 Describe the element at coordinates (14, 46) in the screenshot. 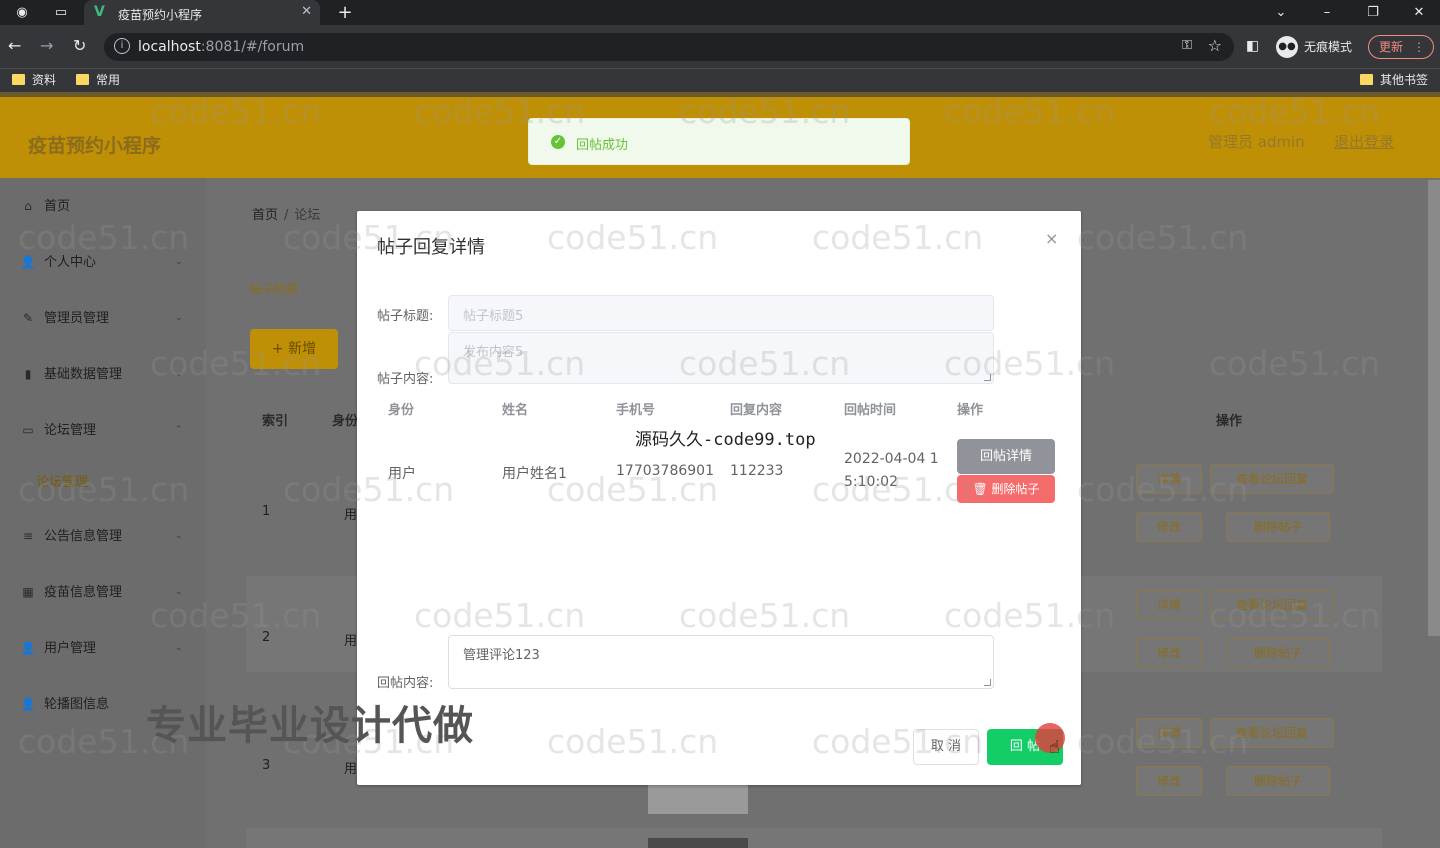

I see `back-icon: ←` at that location.